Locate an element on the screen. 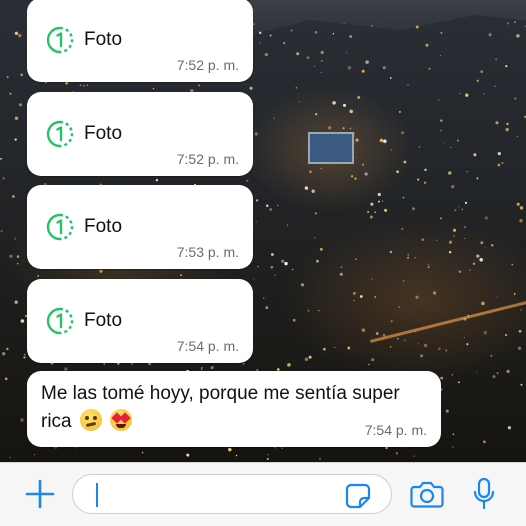  message-input is located at coordinates (232, 494).